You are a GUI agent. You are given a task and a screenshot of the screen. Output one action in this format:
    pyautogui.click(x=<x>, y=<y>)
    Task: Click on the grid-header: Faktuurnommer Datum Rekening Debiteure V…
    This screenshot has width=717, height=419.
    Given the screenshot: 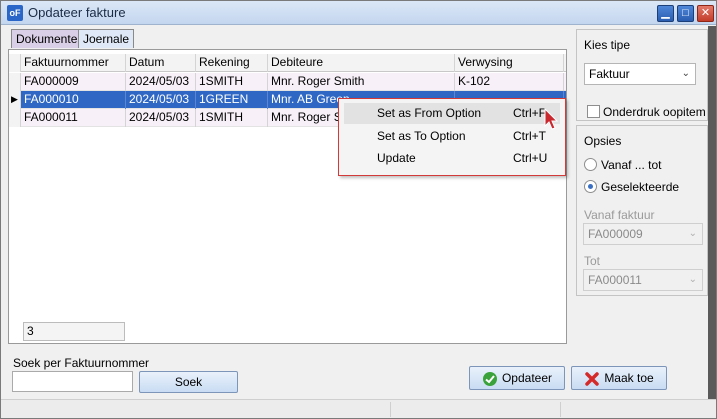 What is the action you would take?
    pyautogui.click(x=287, y=63)
    